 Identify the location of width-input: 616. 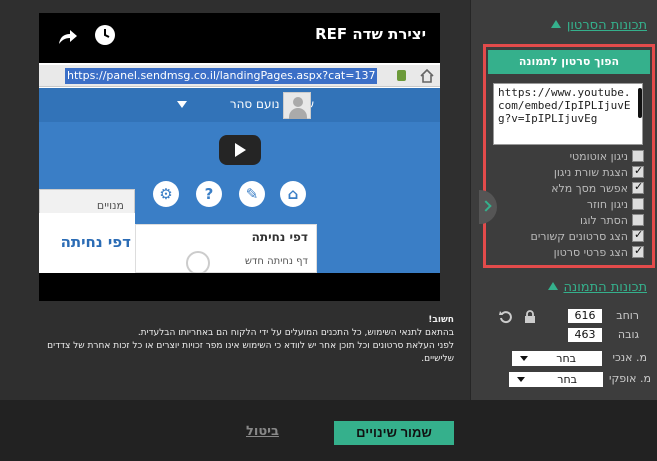
(585, 316).